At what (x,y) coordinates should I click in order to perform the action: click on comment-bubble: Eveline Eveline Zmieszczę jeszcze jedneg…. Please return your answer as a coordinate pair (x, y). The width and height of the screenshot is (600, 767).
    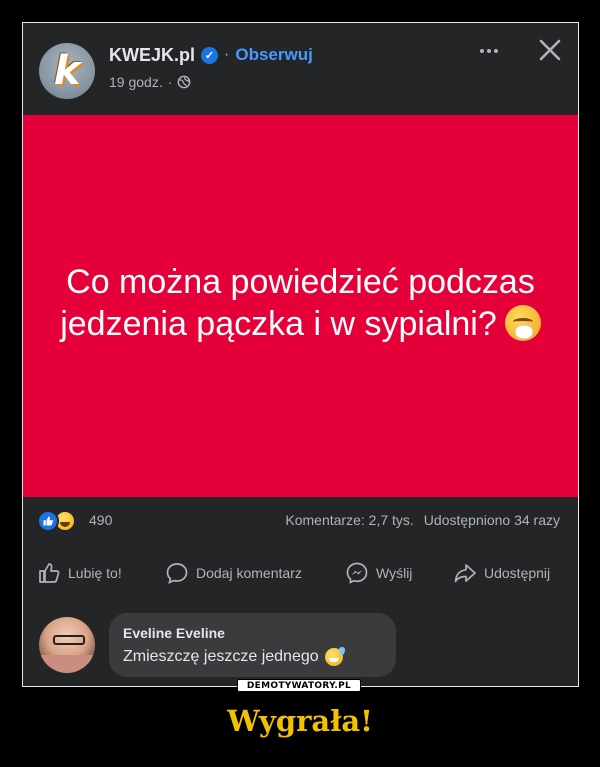
    Looking at the image, I should click on (252, 645).